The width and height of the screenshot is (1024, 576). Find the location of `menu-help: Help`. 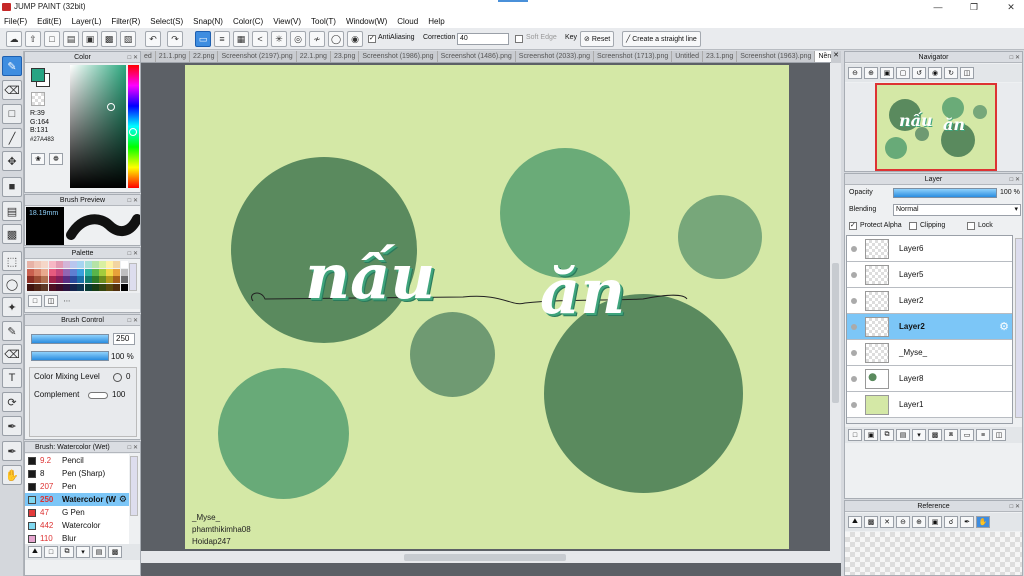

menu-help: Help is located at coordinates (436, 21).